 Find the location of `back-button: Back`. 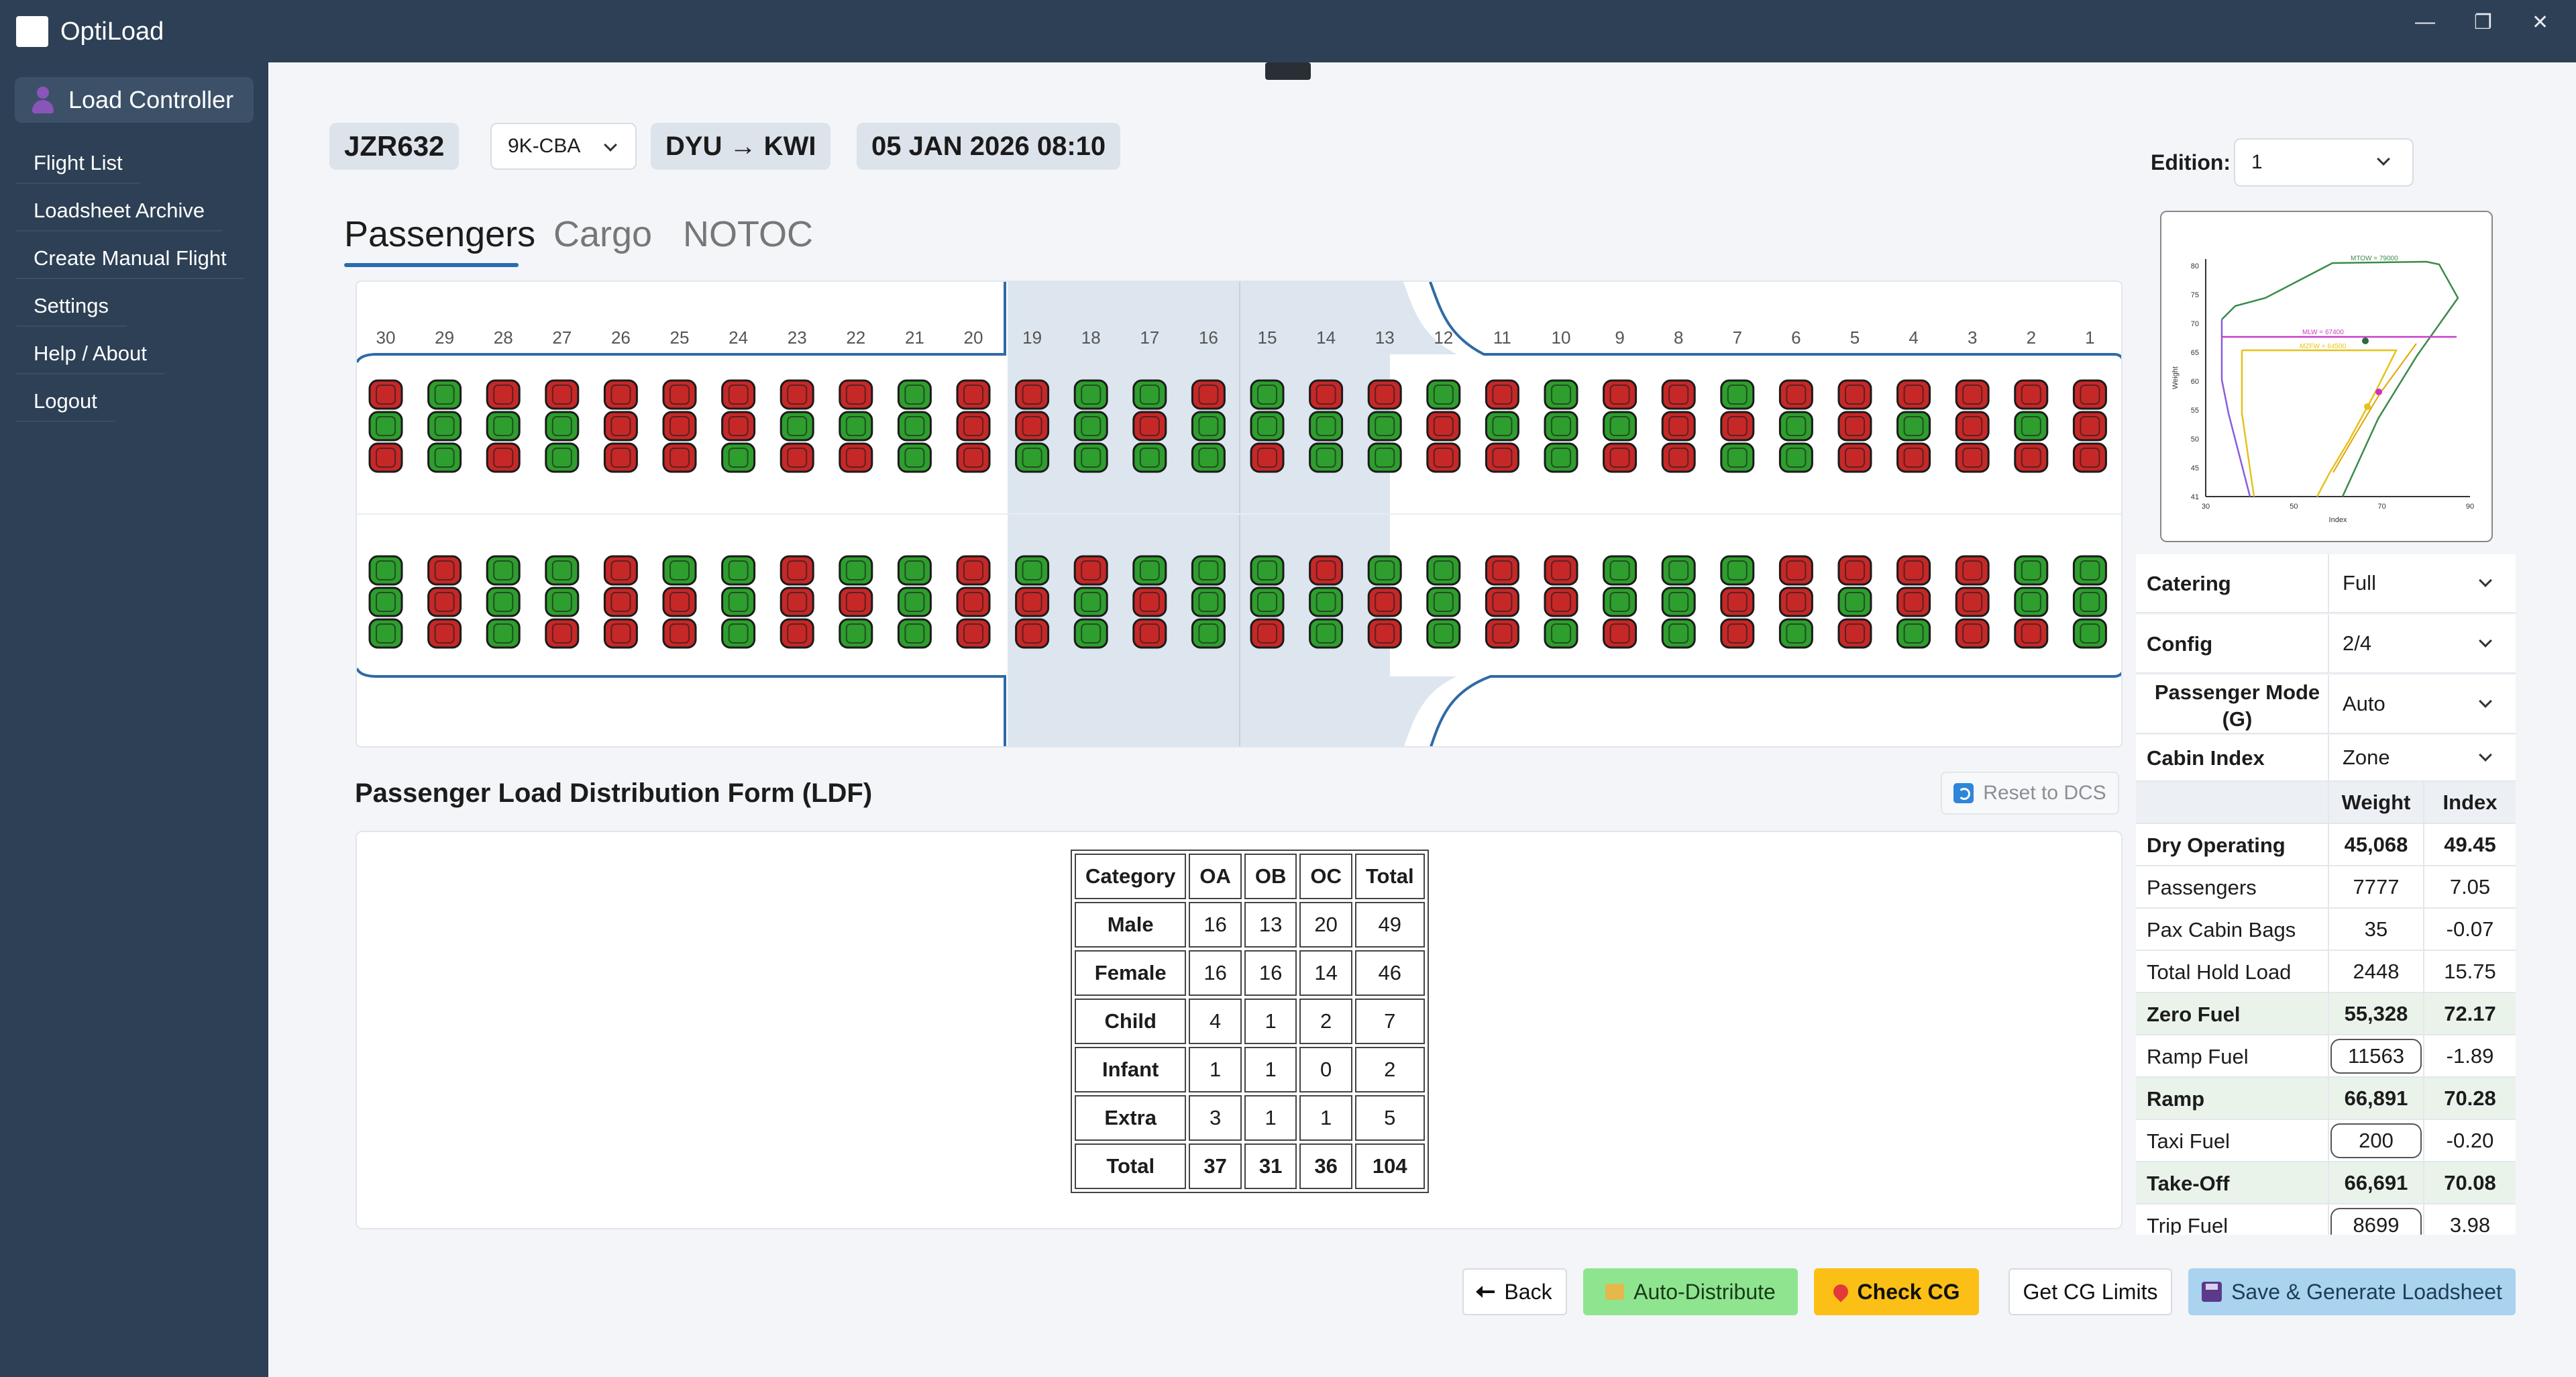

back-button: Back is located at coordinates (1514, 1291).